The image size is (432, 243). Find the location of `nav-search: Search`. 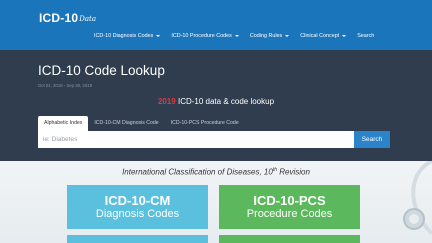

nav-search: Search is located at coordinates (365, 36).